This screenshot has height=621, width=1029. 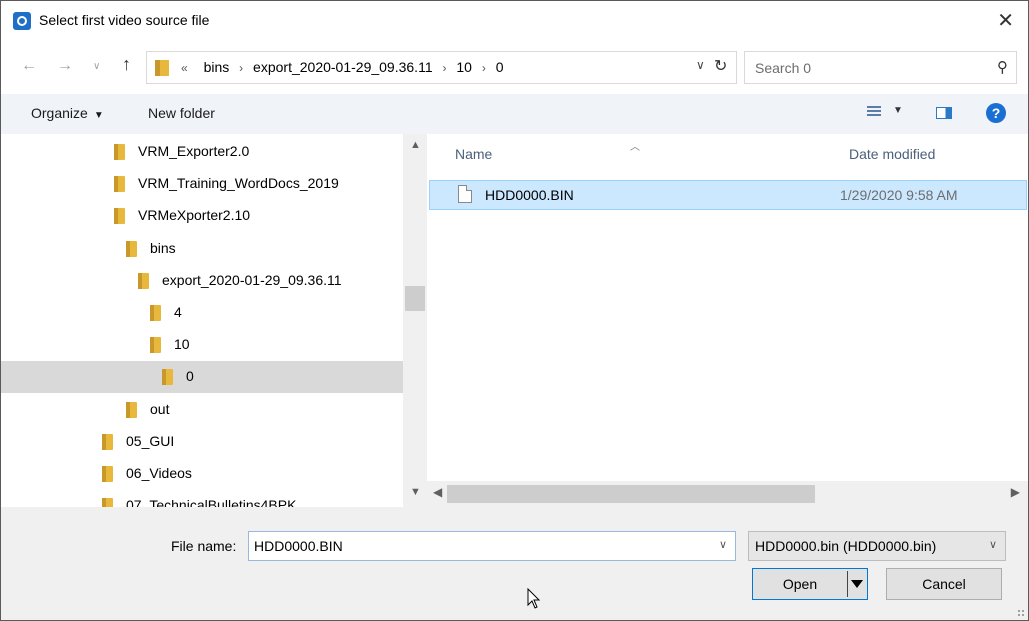 What do you see at coordinates (899, 195) in the screenshot?
I see `file-date-modified: 1/29/2020 9:58 AM` at bounding box center [899, 195].